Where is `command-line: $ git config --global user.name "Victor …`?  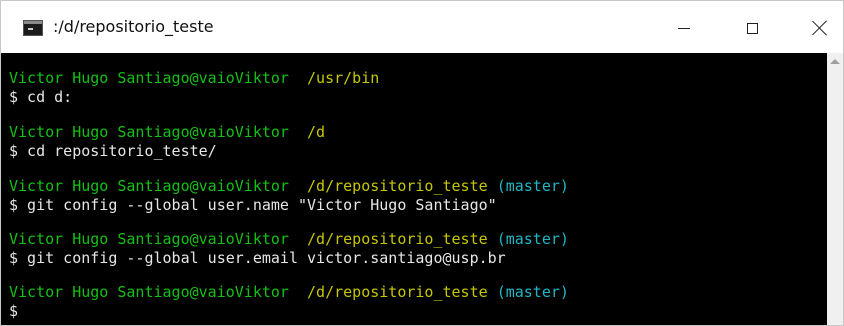 command-line: $ git config --global user.name "Victor … is located at coordinates (253, 205).